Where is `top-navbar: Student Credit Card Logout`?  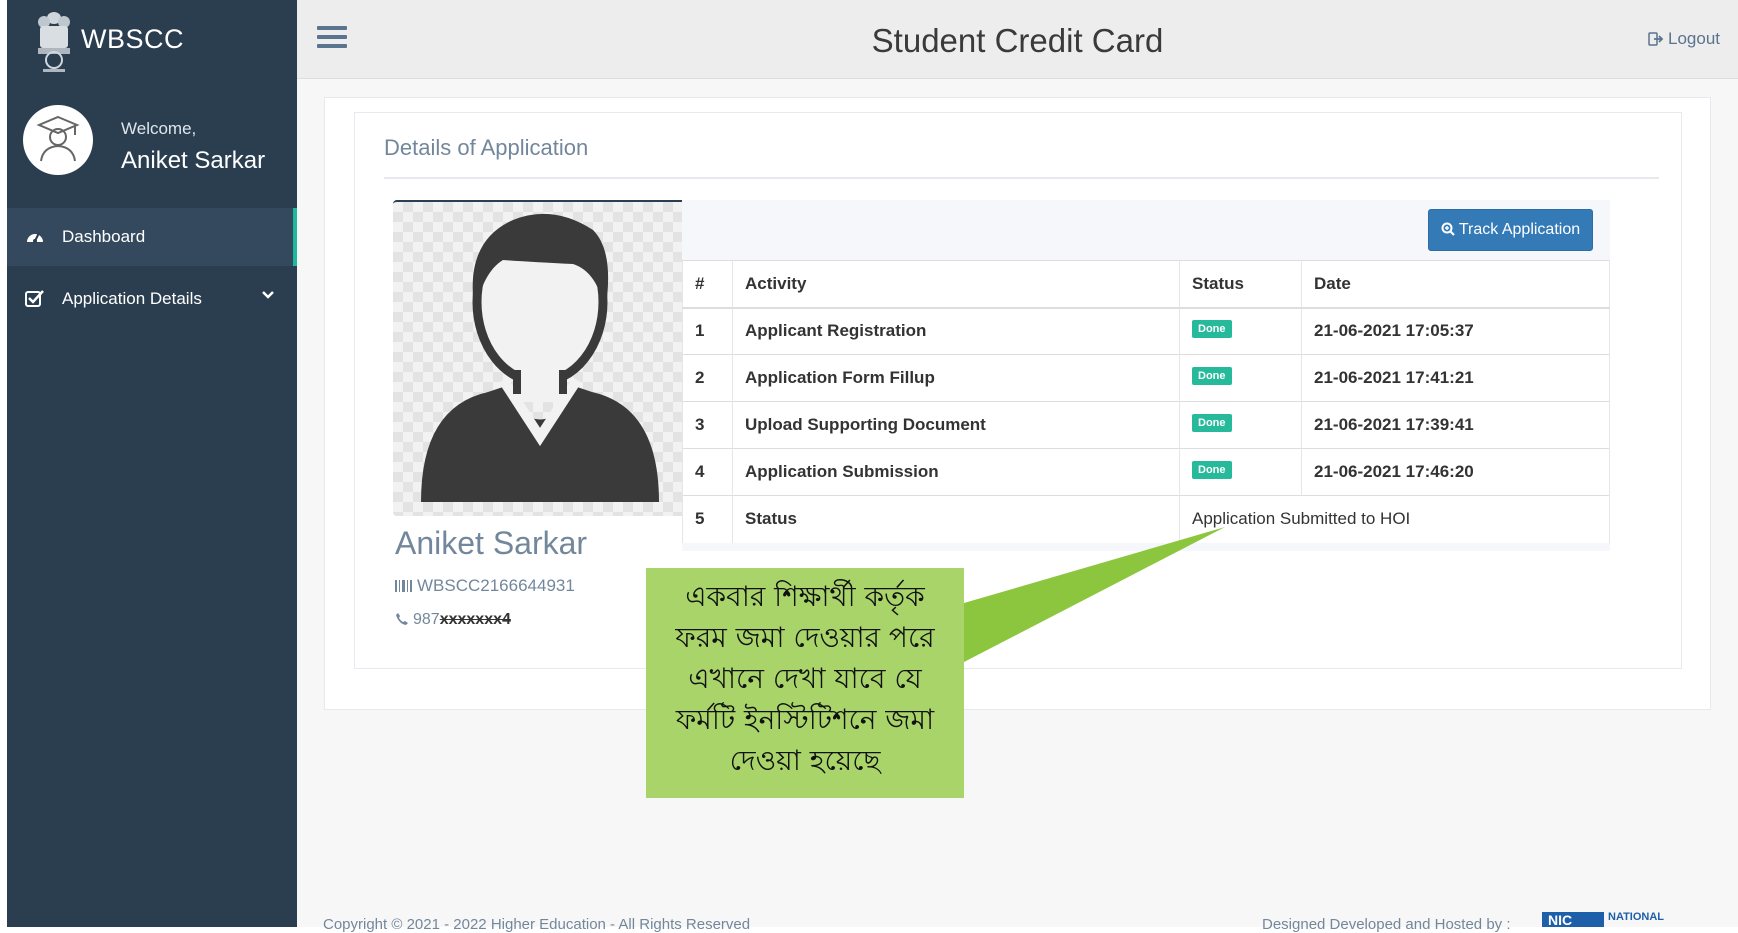
top-navbar: Student Credit Card Logout is located at coordinates (1017, 39).